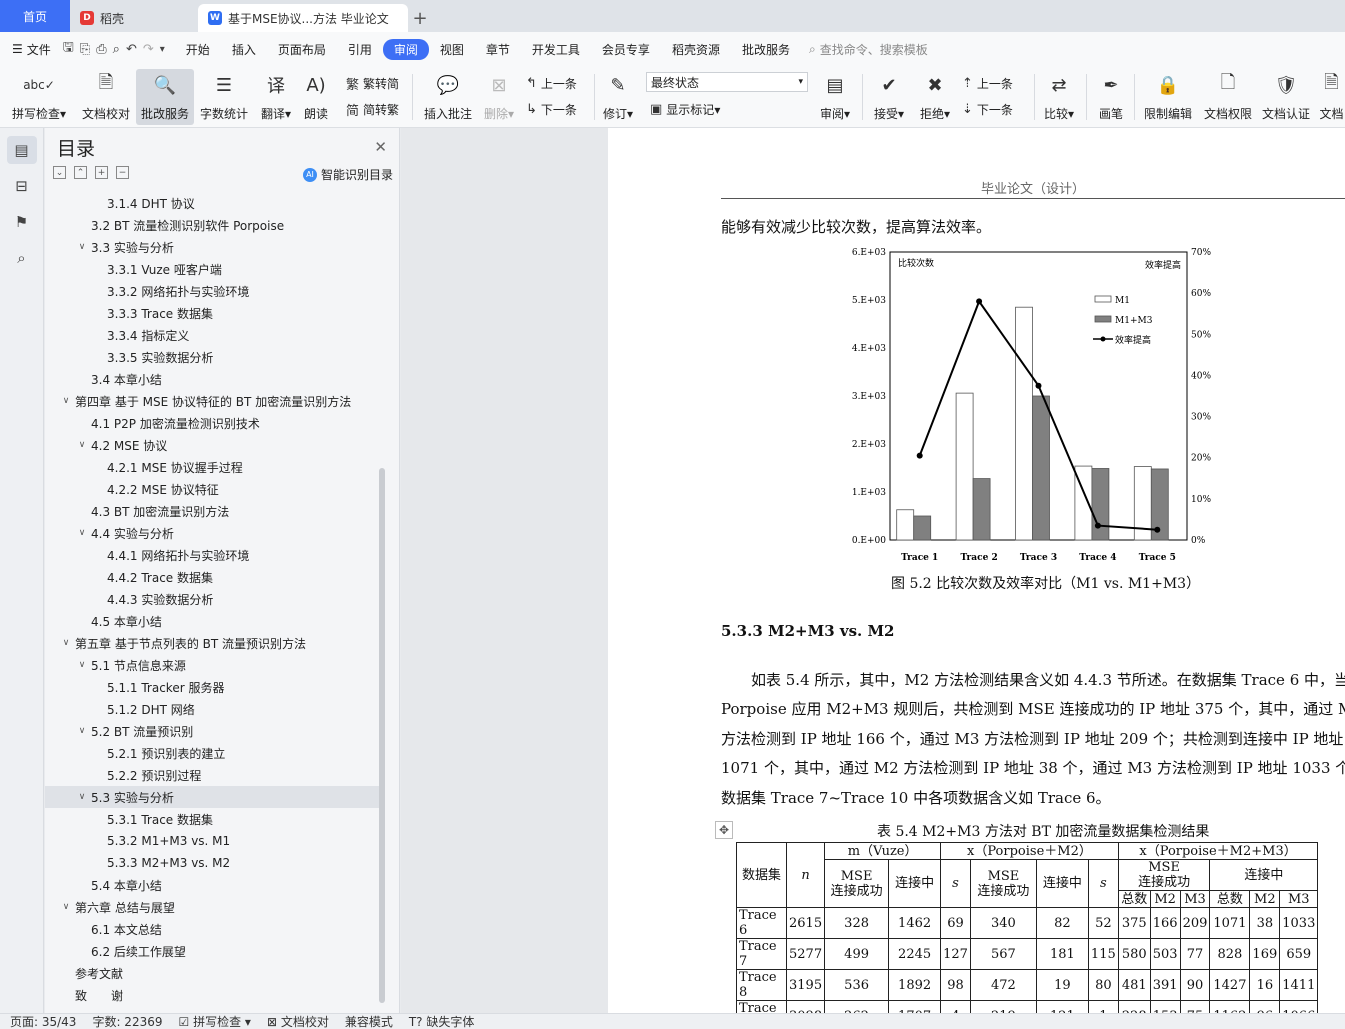 The width and height of the screenshot is (1345, 1029). I want to click on restrict-edit-button: 🔒 限制编辑, so click(1168, 97).